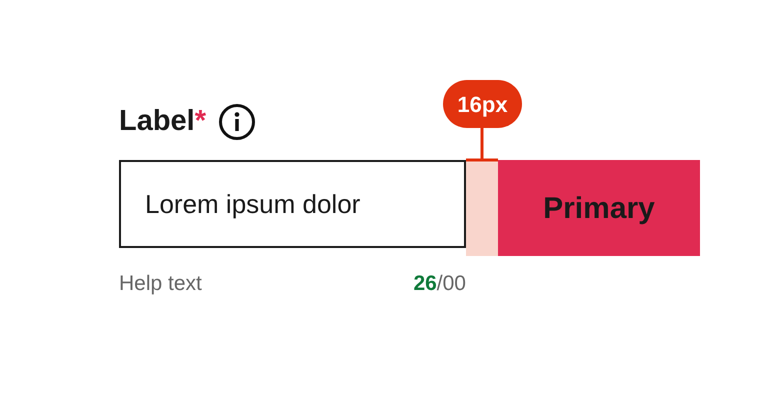 This screenshot has width=762, height=416. What do you see at coordinates (439, 284) in the screenshot?
I see `character-counter: 26/00` at bounding box center [439, 284].